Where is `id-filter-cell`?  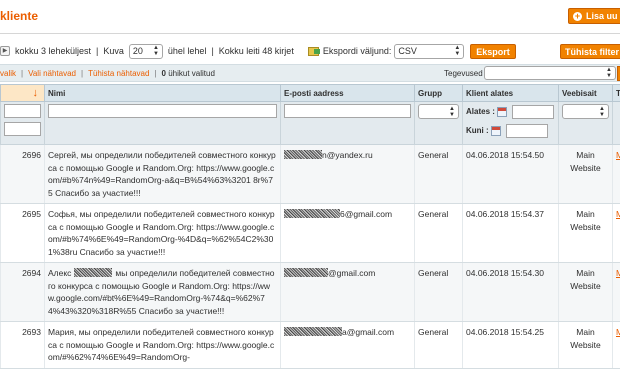 id-filter-cell is located at coordinates (22, 123).